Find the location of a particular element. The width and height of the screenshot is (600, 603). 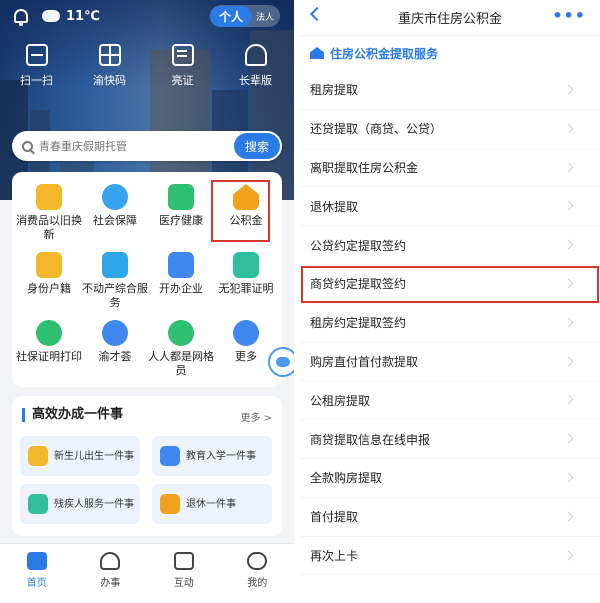

list-item-label: 还贷提取（商贷、公贷） is located at coordinates (376, 129).